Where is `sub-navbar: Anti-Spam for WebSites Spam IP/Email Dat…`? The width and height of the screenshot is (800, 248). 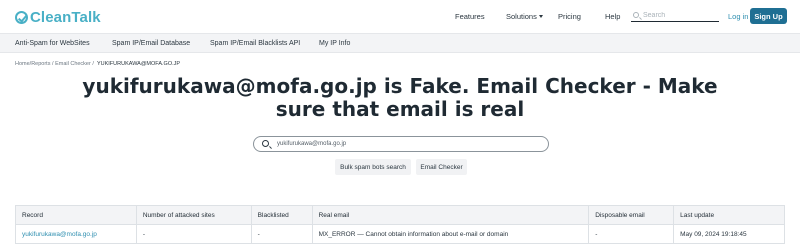
sub-navbar: Anti-Spam for WebSites Spam IP/Email Dat… is located at coordinates (400, 43).